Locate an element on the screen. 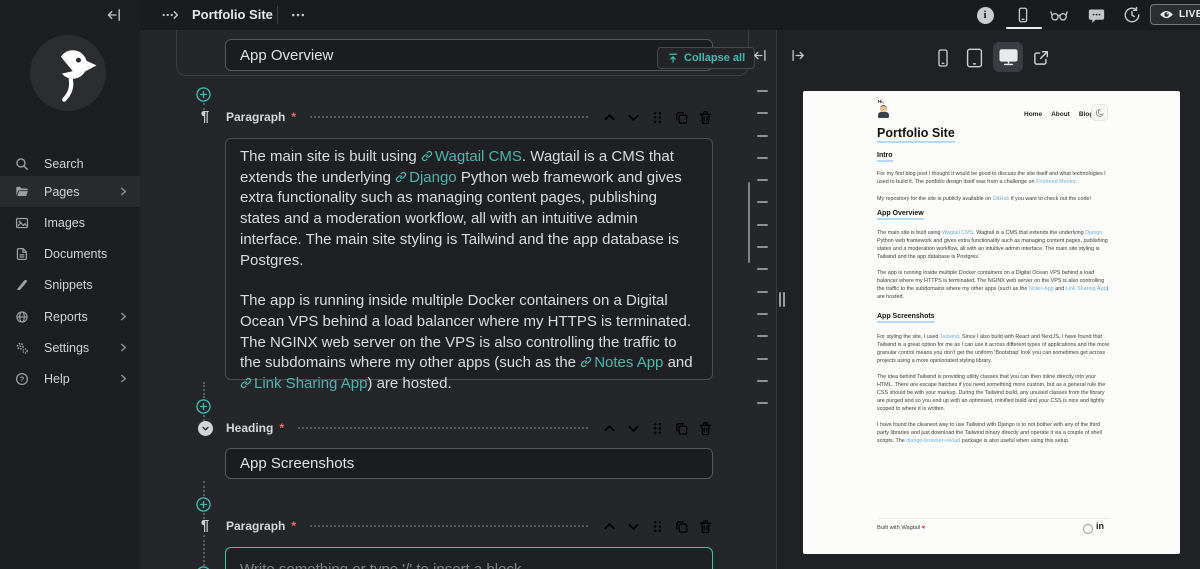 The width and height of the screenshot is (1200, 569). wagtail-logo is located at coordinates (68, 73).